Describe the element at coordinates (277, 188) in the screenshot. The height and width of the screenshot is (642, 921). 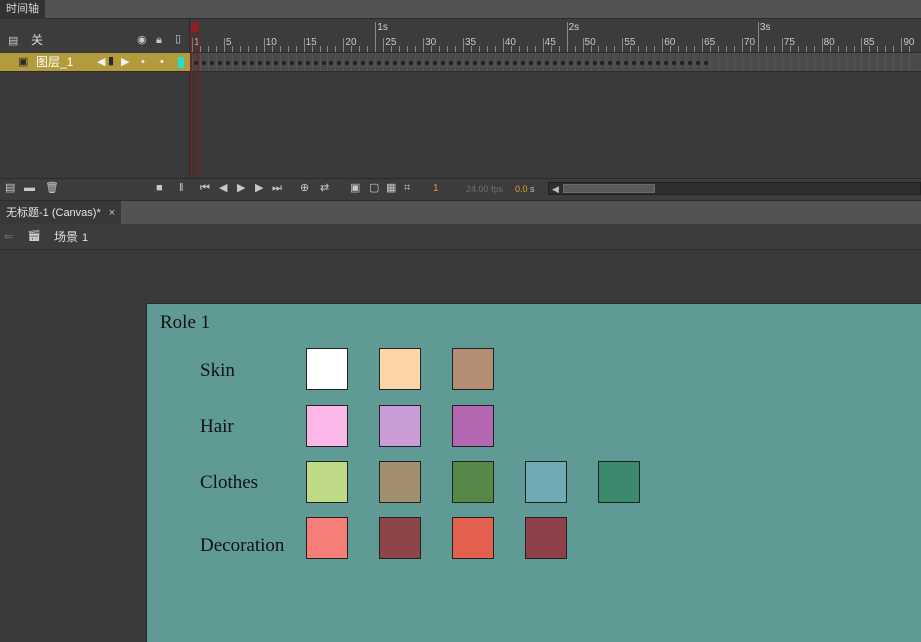
I see `last-frame-icon: ⏭︎` at that location.